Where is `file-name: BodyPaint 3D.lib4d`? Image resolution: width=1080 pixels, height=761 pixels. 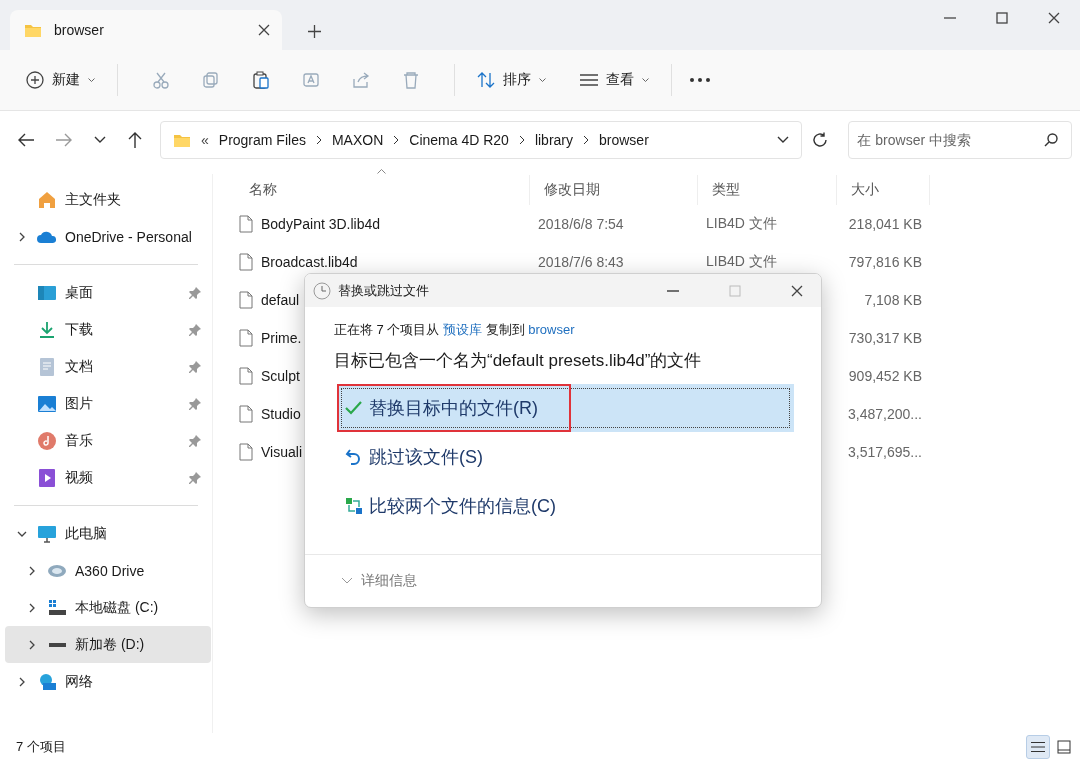 file-name: BodyPaint 3D.lib4d is located at coordinates (321, 224).